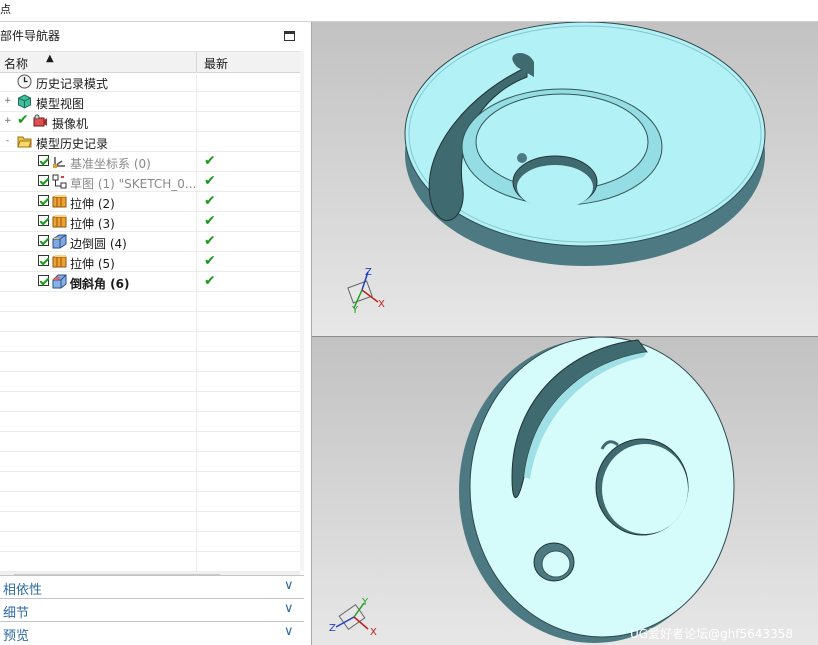 This screenshot has height=645, width=818. What do you see at coordinates (98, 244) in the screenshot?
I see `tree-node-label: 边倒圆 (4)` at bounding box center [98, 244].